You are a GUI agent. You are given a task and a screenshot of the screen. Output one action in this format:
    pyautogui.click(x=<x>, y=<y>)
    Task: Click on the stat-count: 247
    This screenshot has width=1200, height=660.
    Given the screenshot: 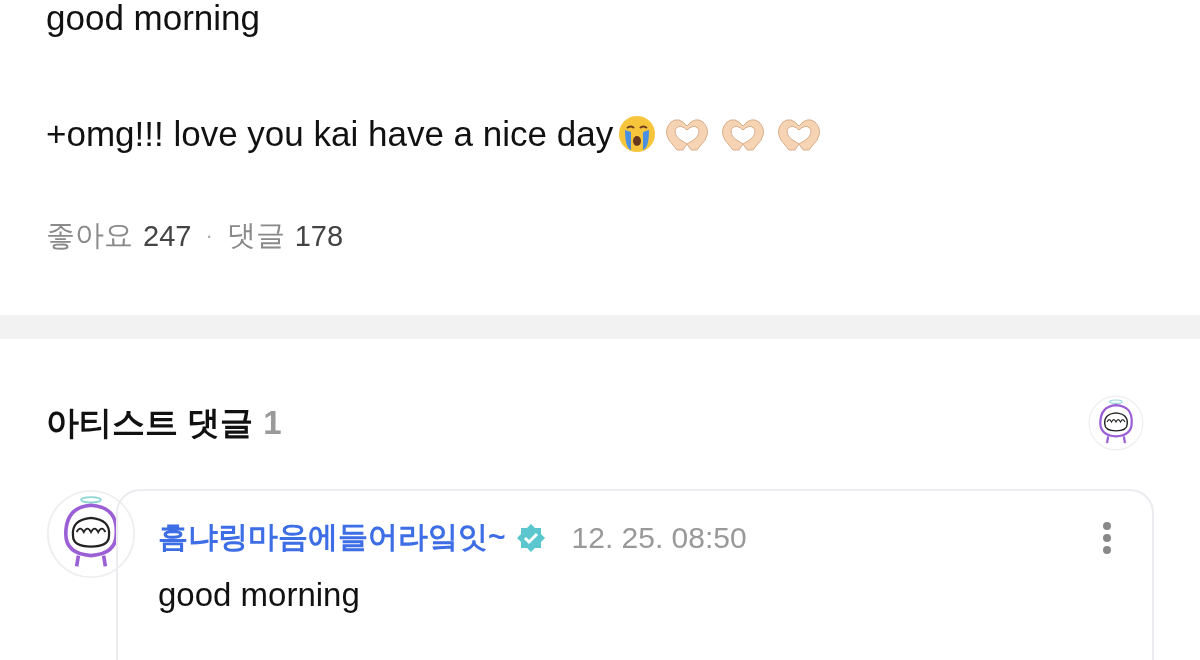 What is the action you would take?
    pyautogui.click(x=167, y=236)
    